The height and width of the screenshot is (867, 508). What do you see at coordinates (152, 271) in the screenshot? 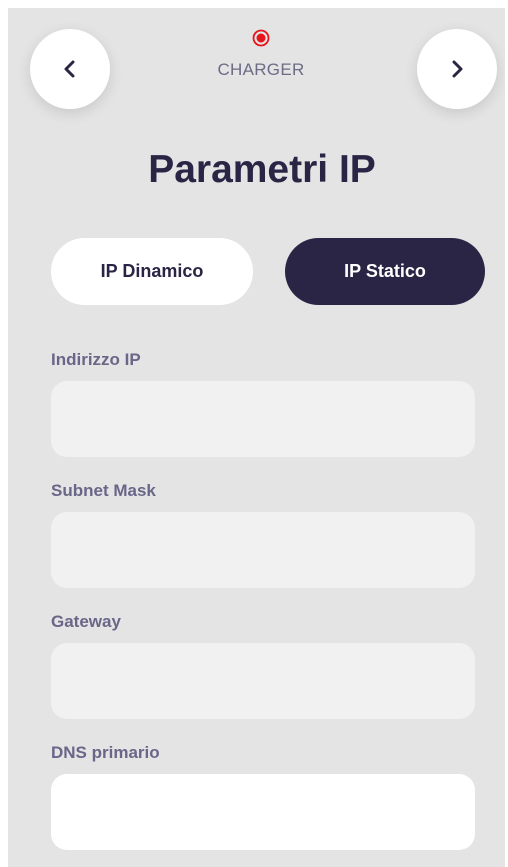
I see `dynamic-ip-button: IP Dinamico` at bounding box center [152, 271].